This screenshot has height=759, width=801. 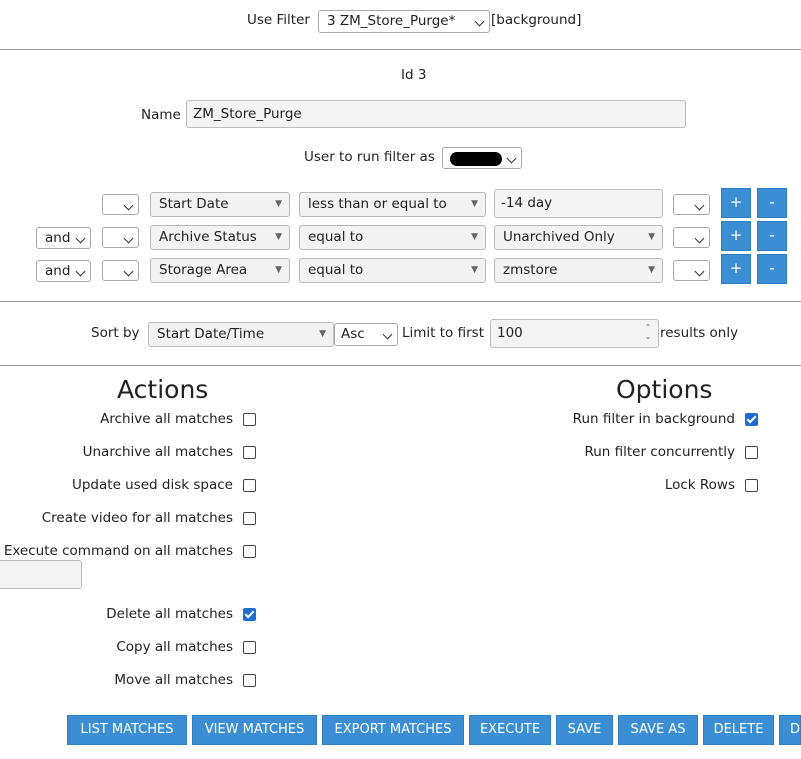 I want to click on save-button: SAVE, so click(x=584, y=730).